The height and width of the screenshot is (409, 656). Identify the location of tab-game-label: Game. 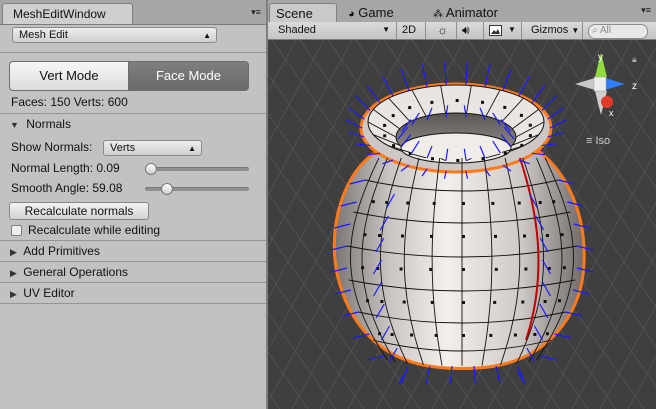
(376, 12).